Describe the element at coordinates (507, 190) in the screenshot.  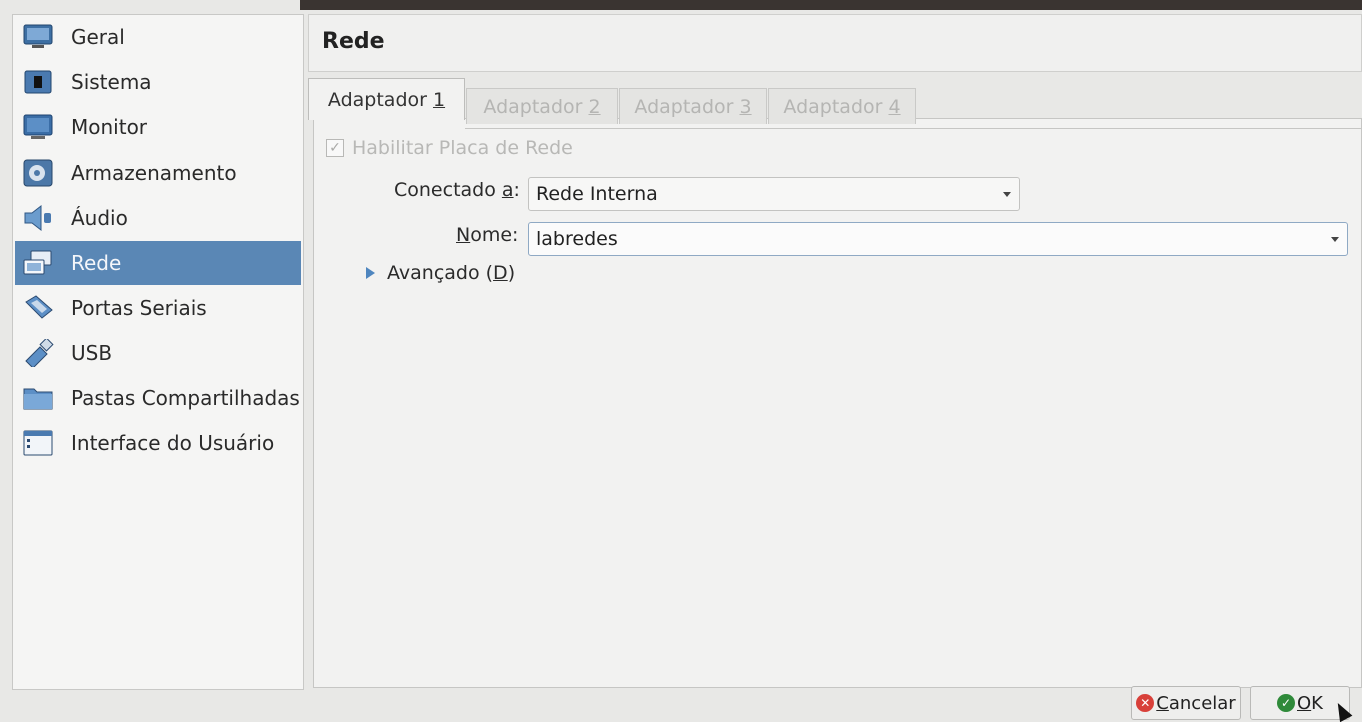
I see `attached-to-mnemonic: a` at that location.